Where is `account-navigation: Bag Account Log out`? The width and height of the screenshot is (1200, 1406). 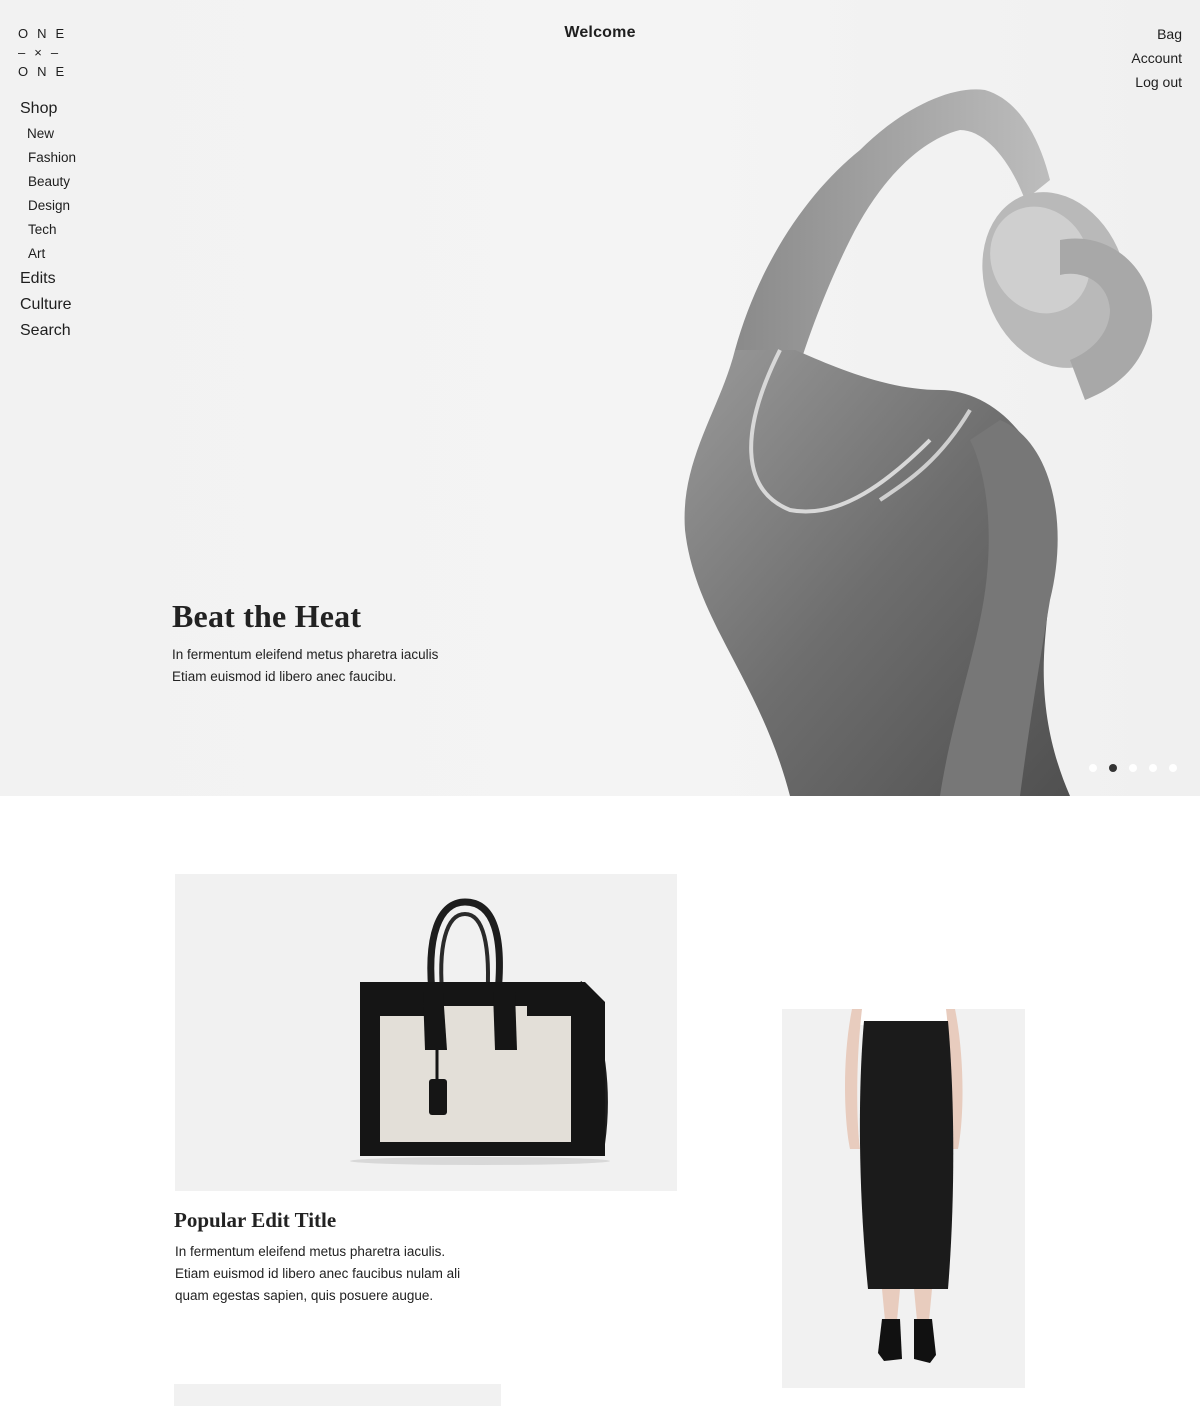 account-navigation: Bag Account Log out is located at coordinates (1156, 58).